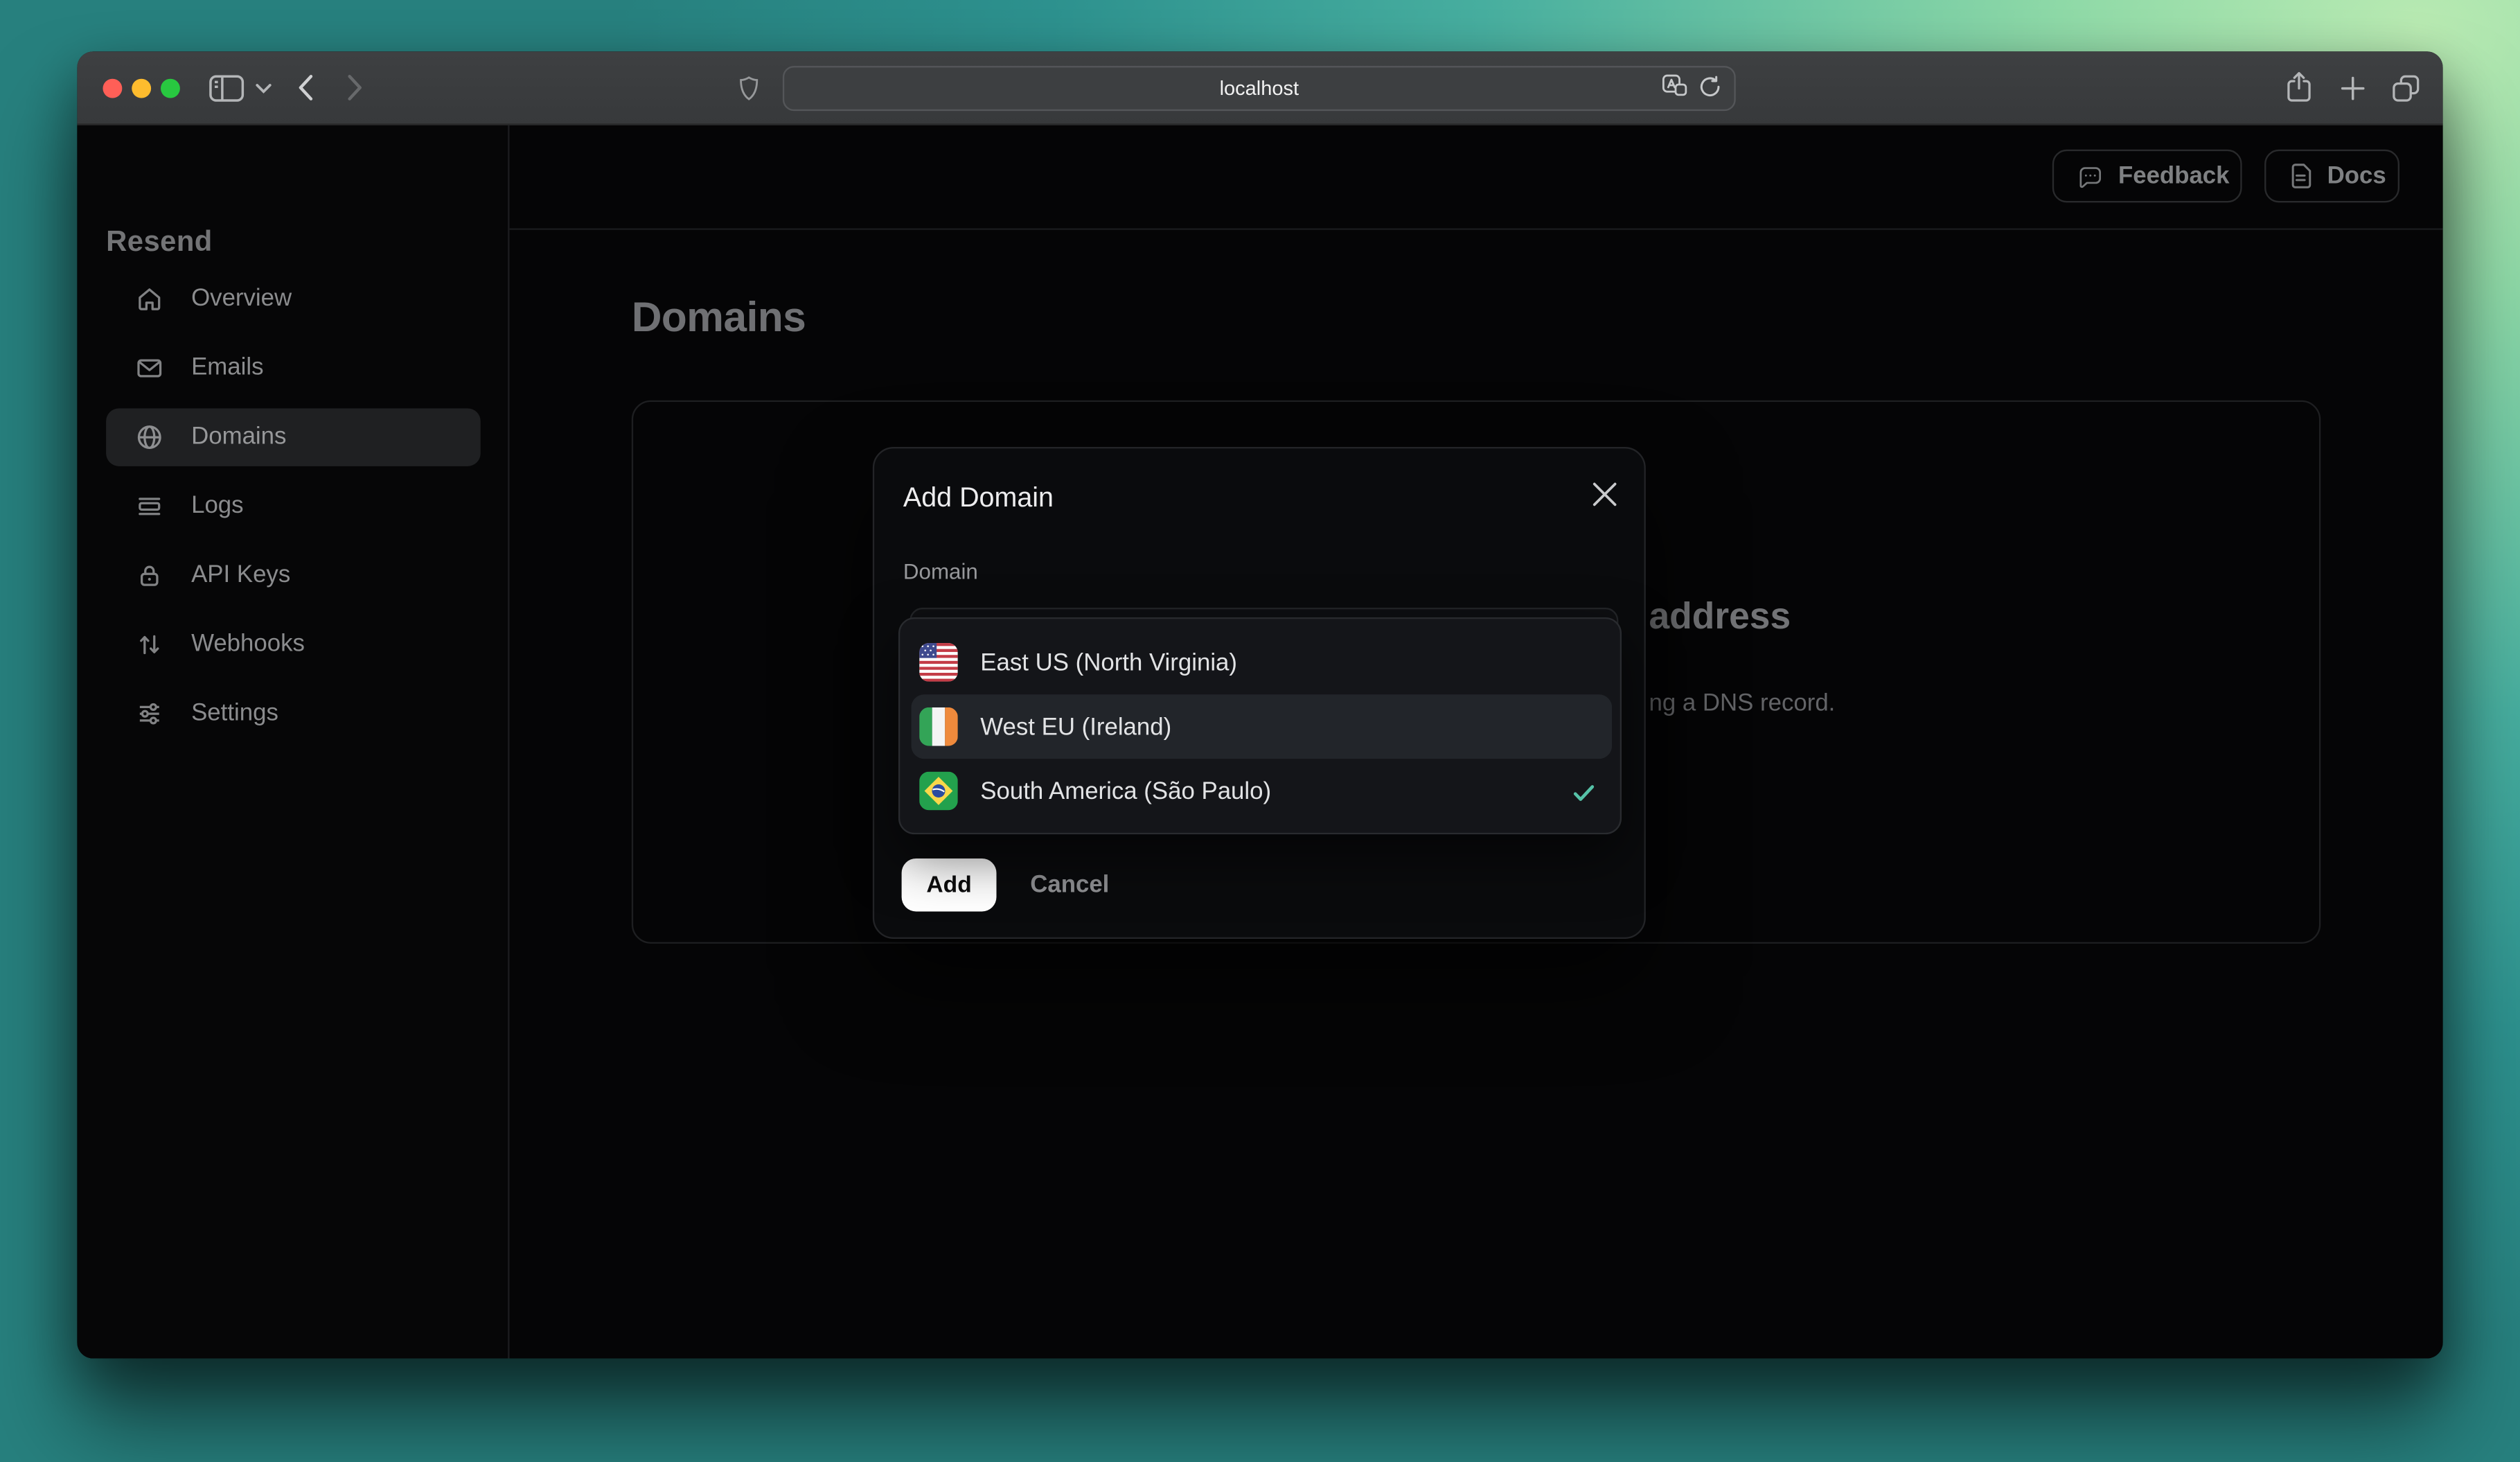  I want to click on sidebar-item-logs: Logs, so click(293, 506).